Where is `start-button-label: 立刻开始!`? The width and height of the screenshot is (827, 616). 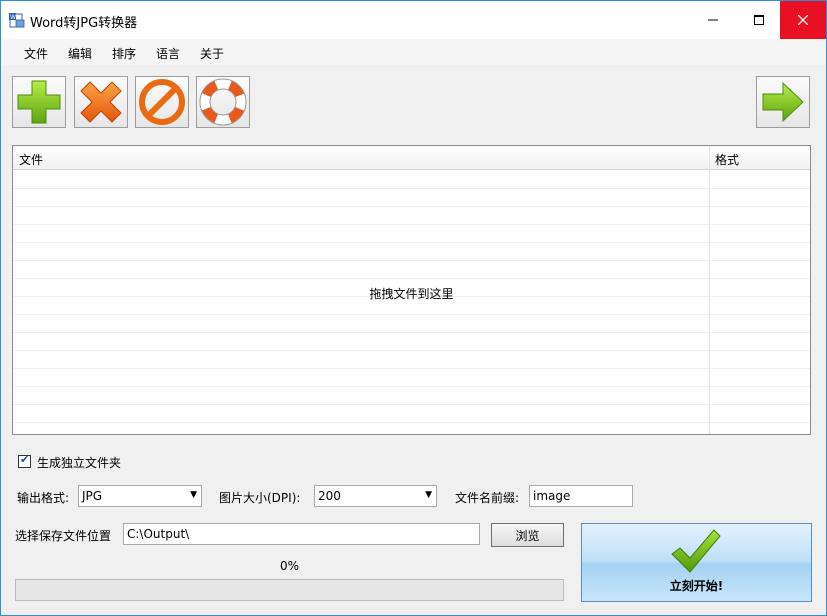 start-button-label: 立刻开始! is located at coordinates (696, 586).